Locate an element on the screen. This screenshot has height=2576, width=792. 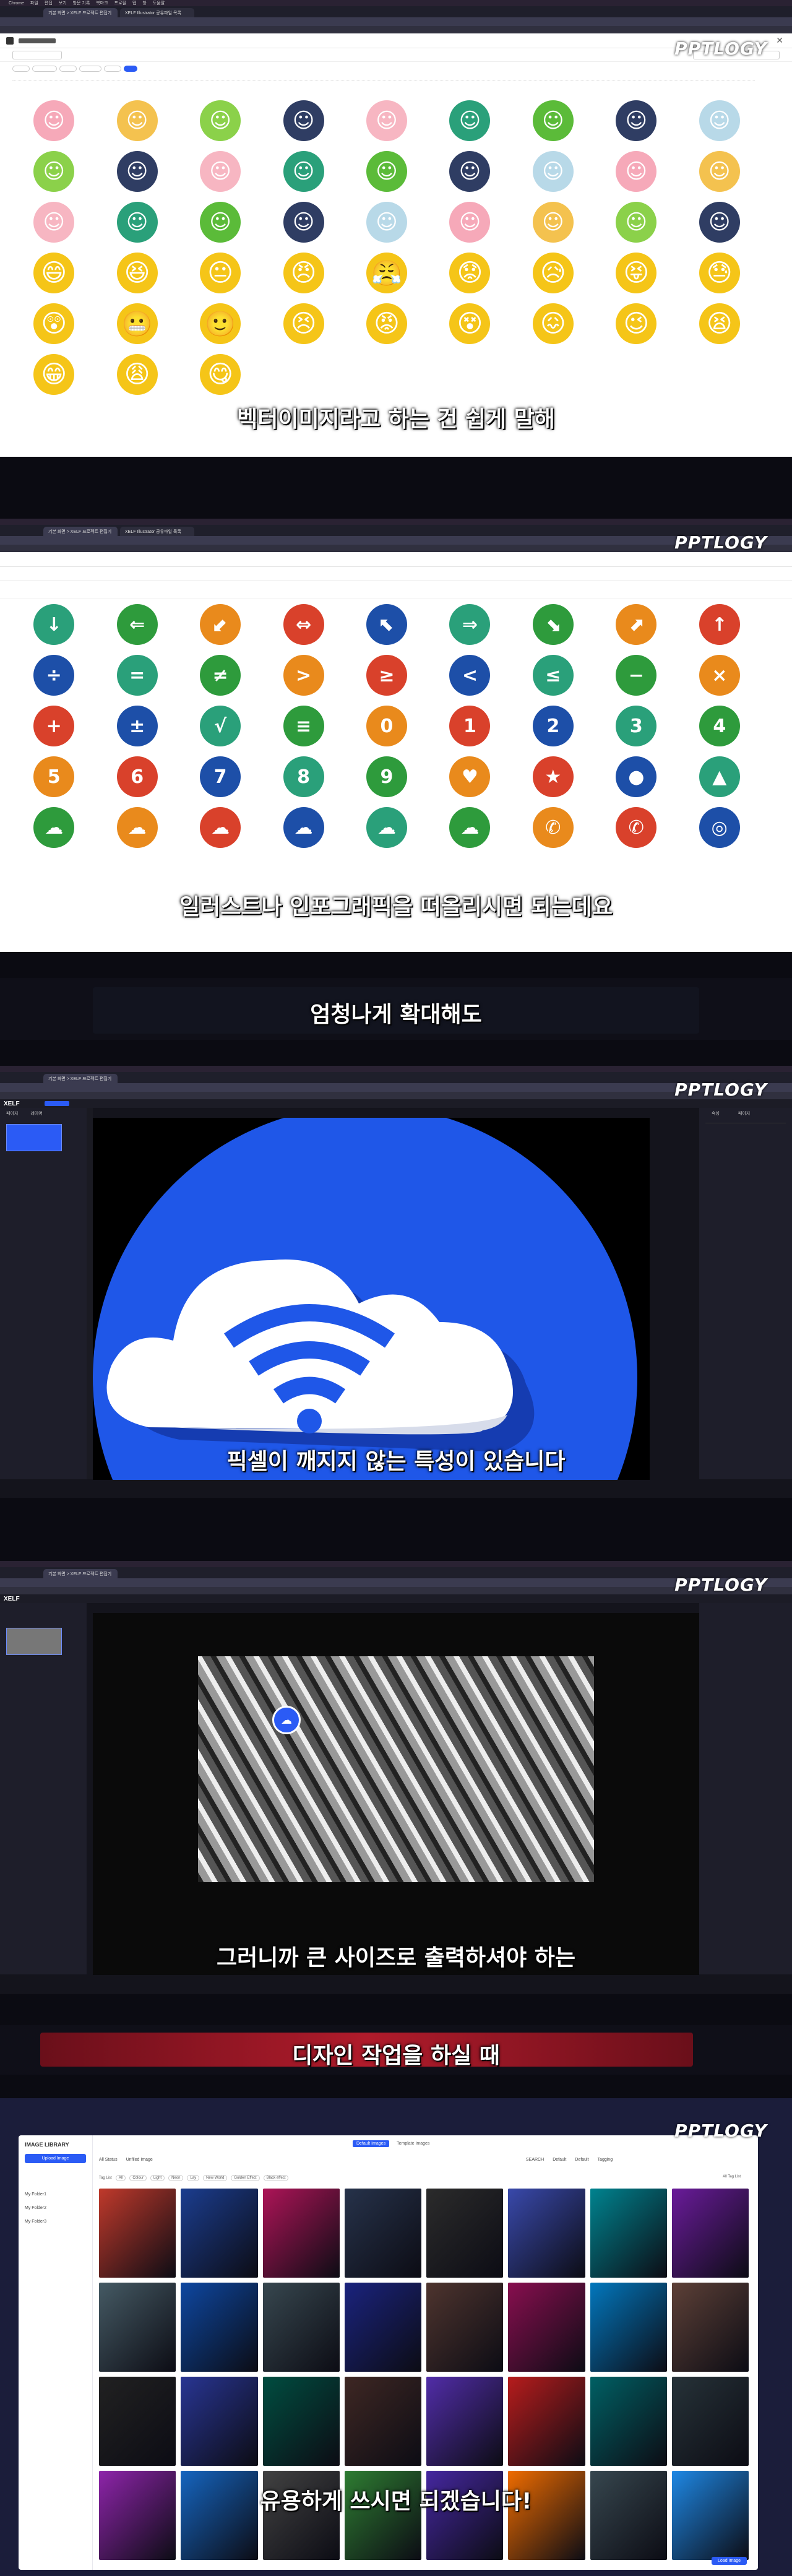
emoji-icon: 😬 is located at coordinates (136, 323).